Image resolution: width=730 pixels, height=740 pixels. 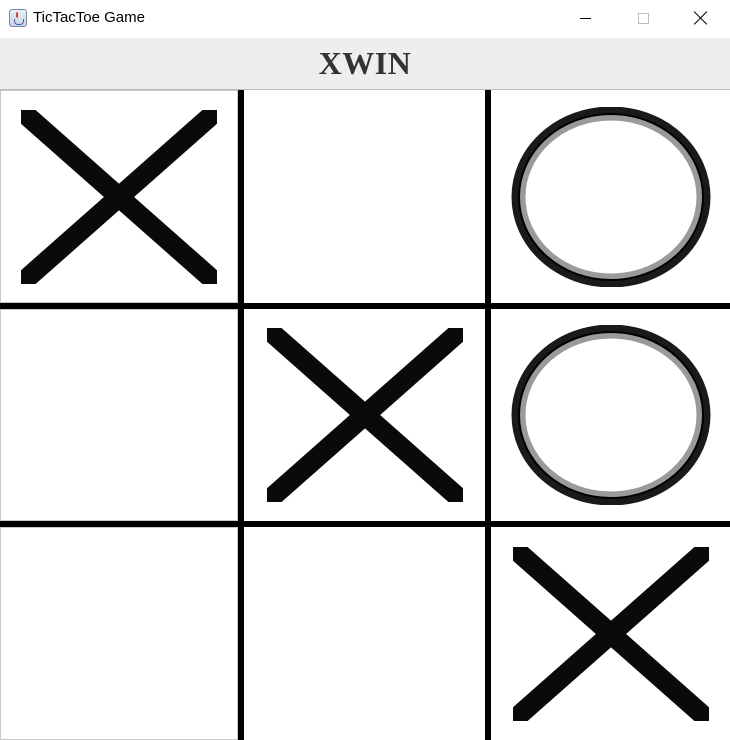 I want to click on close-icon, so click(x=701, y=18).